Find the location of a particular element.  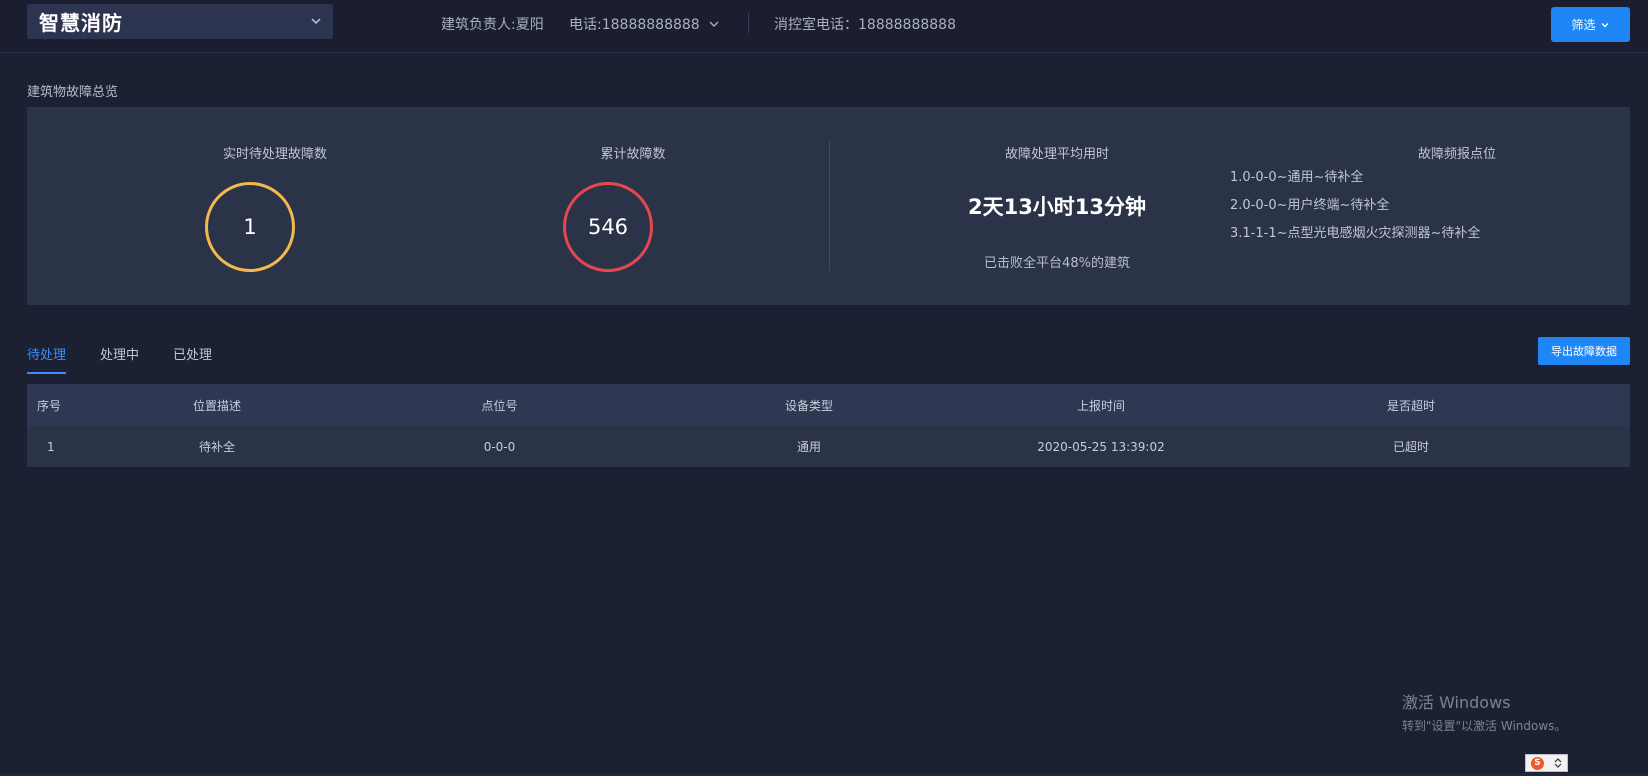

filter-button: 筛选 is located at coordinates (1590, 24).